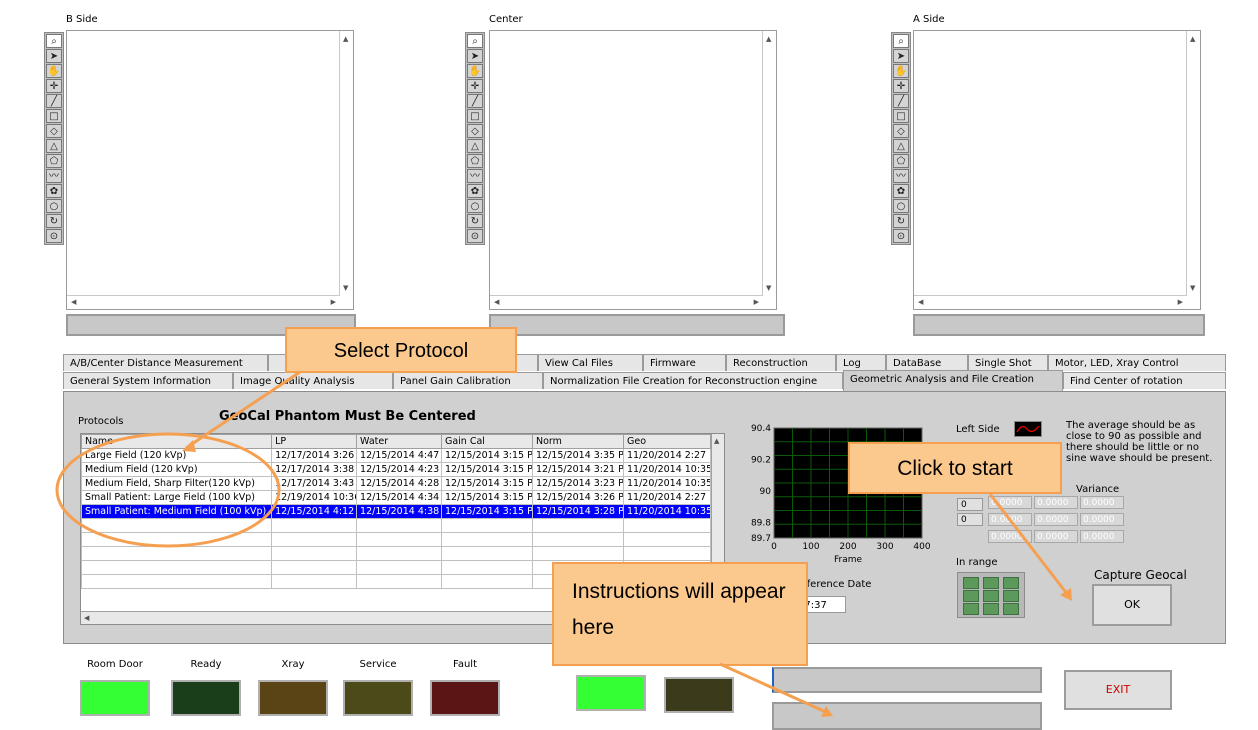 The image size is (1258, 730). I want to click on click-to-start-arrow, so click(1029, 544).